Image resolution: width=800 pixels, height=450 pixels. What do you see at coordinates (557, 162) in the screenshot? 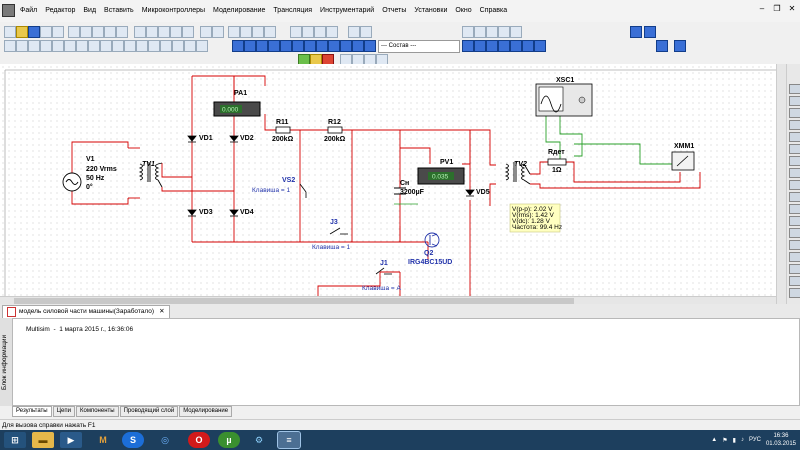
I see `resistor-rdet` at bounding box center [557, 162].